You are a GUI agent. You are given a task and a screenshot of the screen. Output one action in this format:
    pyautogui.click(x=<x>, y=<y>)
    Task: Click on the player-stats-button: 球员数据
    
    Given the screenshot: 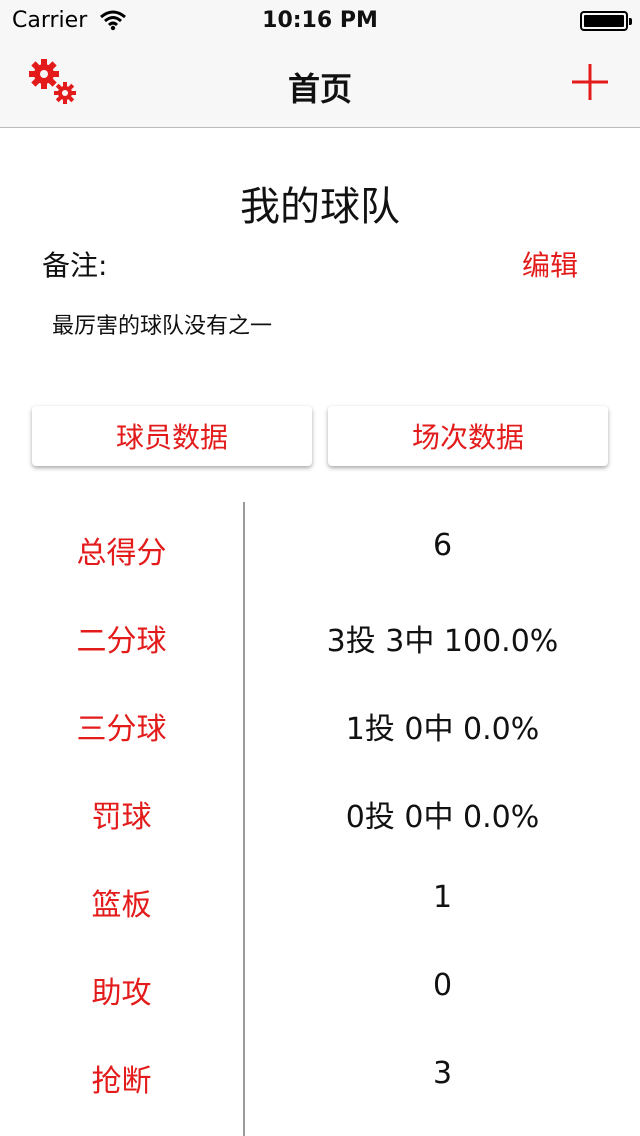 What is the action you would take?
    pyautogui.click(x=172, y=436)
    